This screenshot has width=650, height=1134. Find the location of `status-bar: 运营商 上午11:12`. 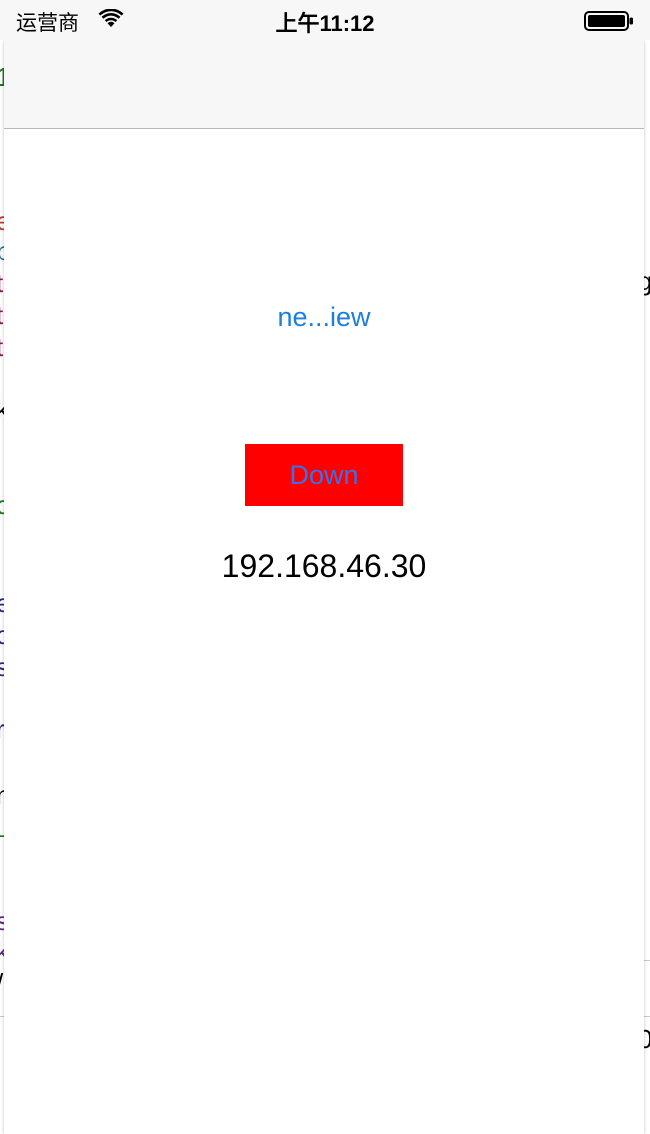

status-bar: 运营商 上午11:12 is located at coordinates (325, 20).